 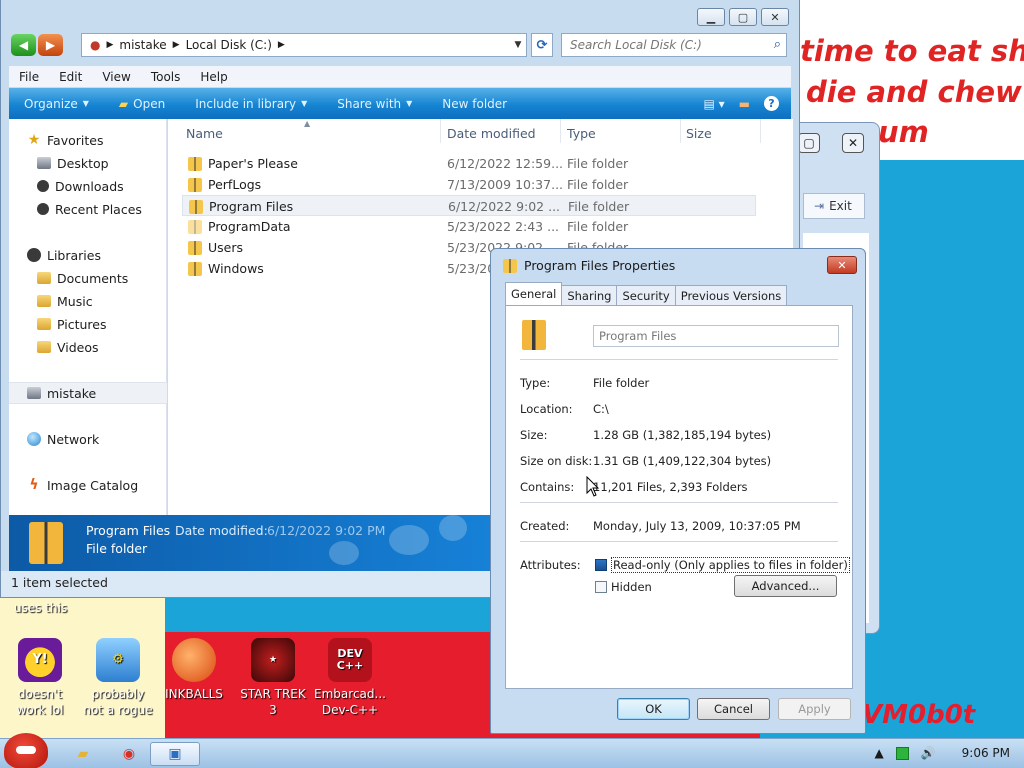 I want to click on column-header-name: Name, so click(x=204, y=133).